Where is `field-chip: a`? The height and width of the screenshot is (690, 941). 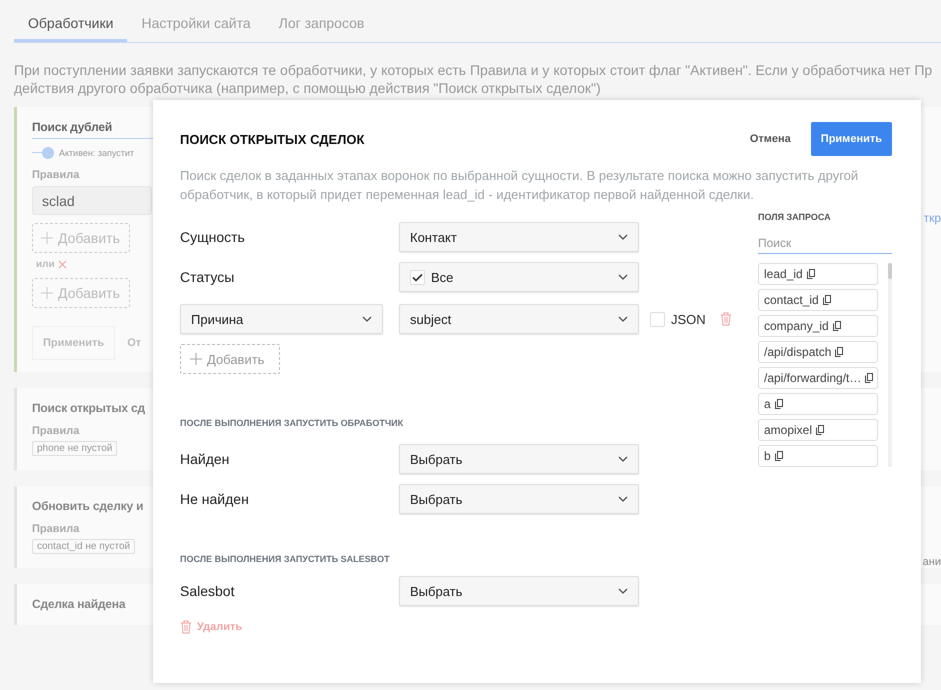 field-chip: a is located at coordinates (818, 404).